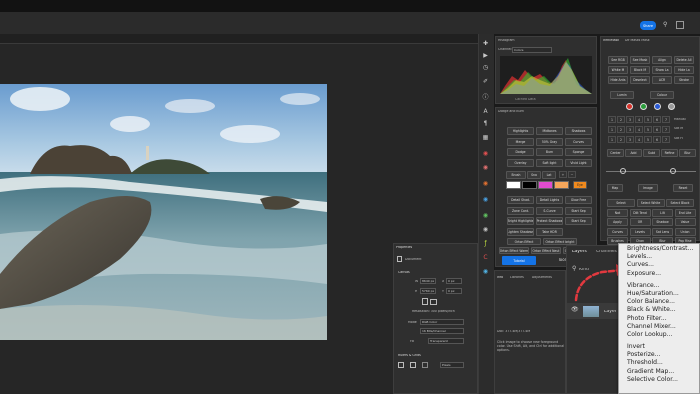  I want to click on play-icon: ▶, so click(485, 55).